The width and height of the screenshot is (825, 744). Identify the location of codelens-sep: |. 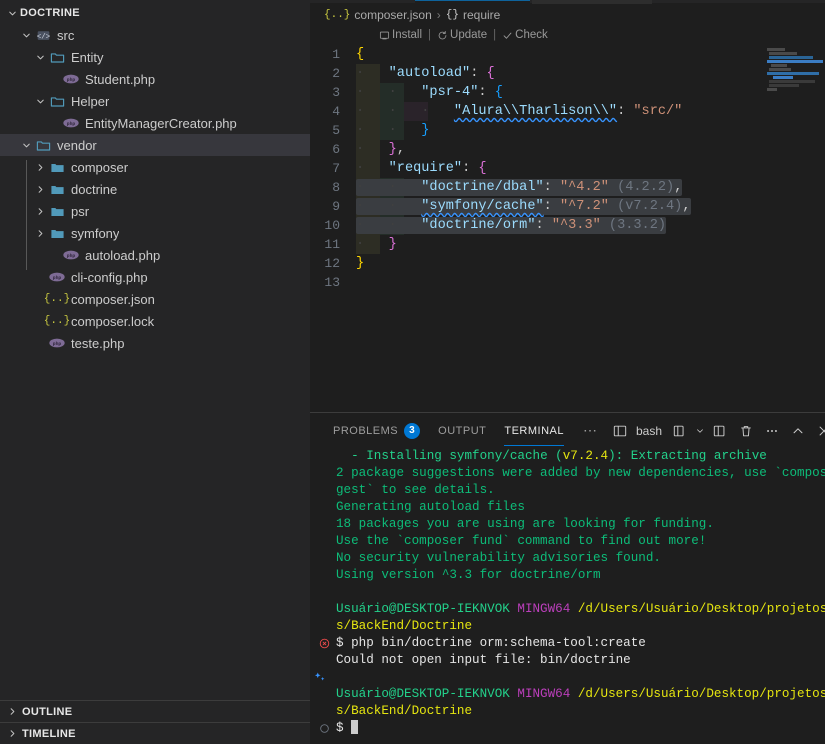
(430, 35).